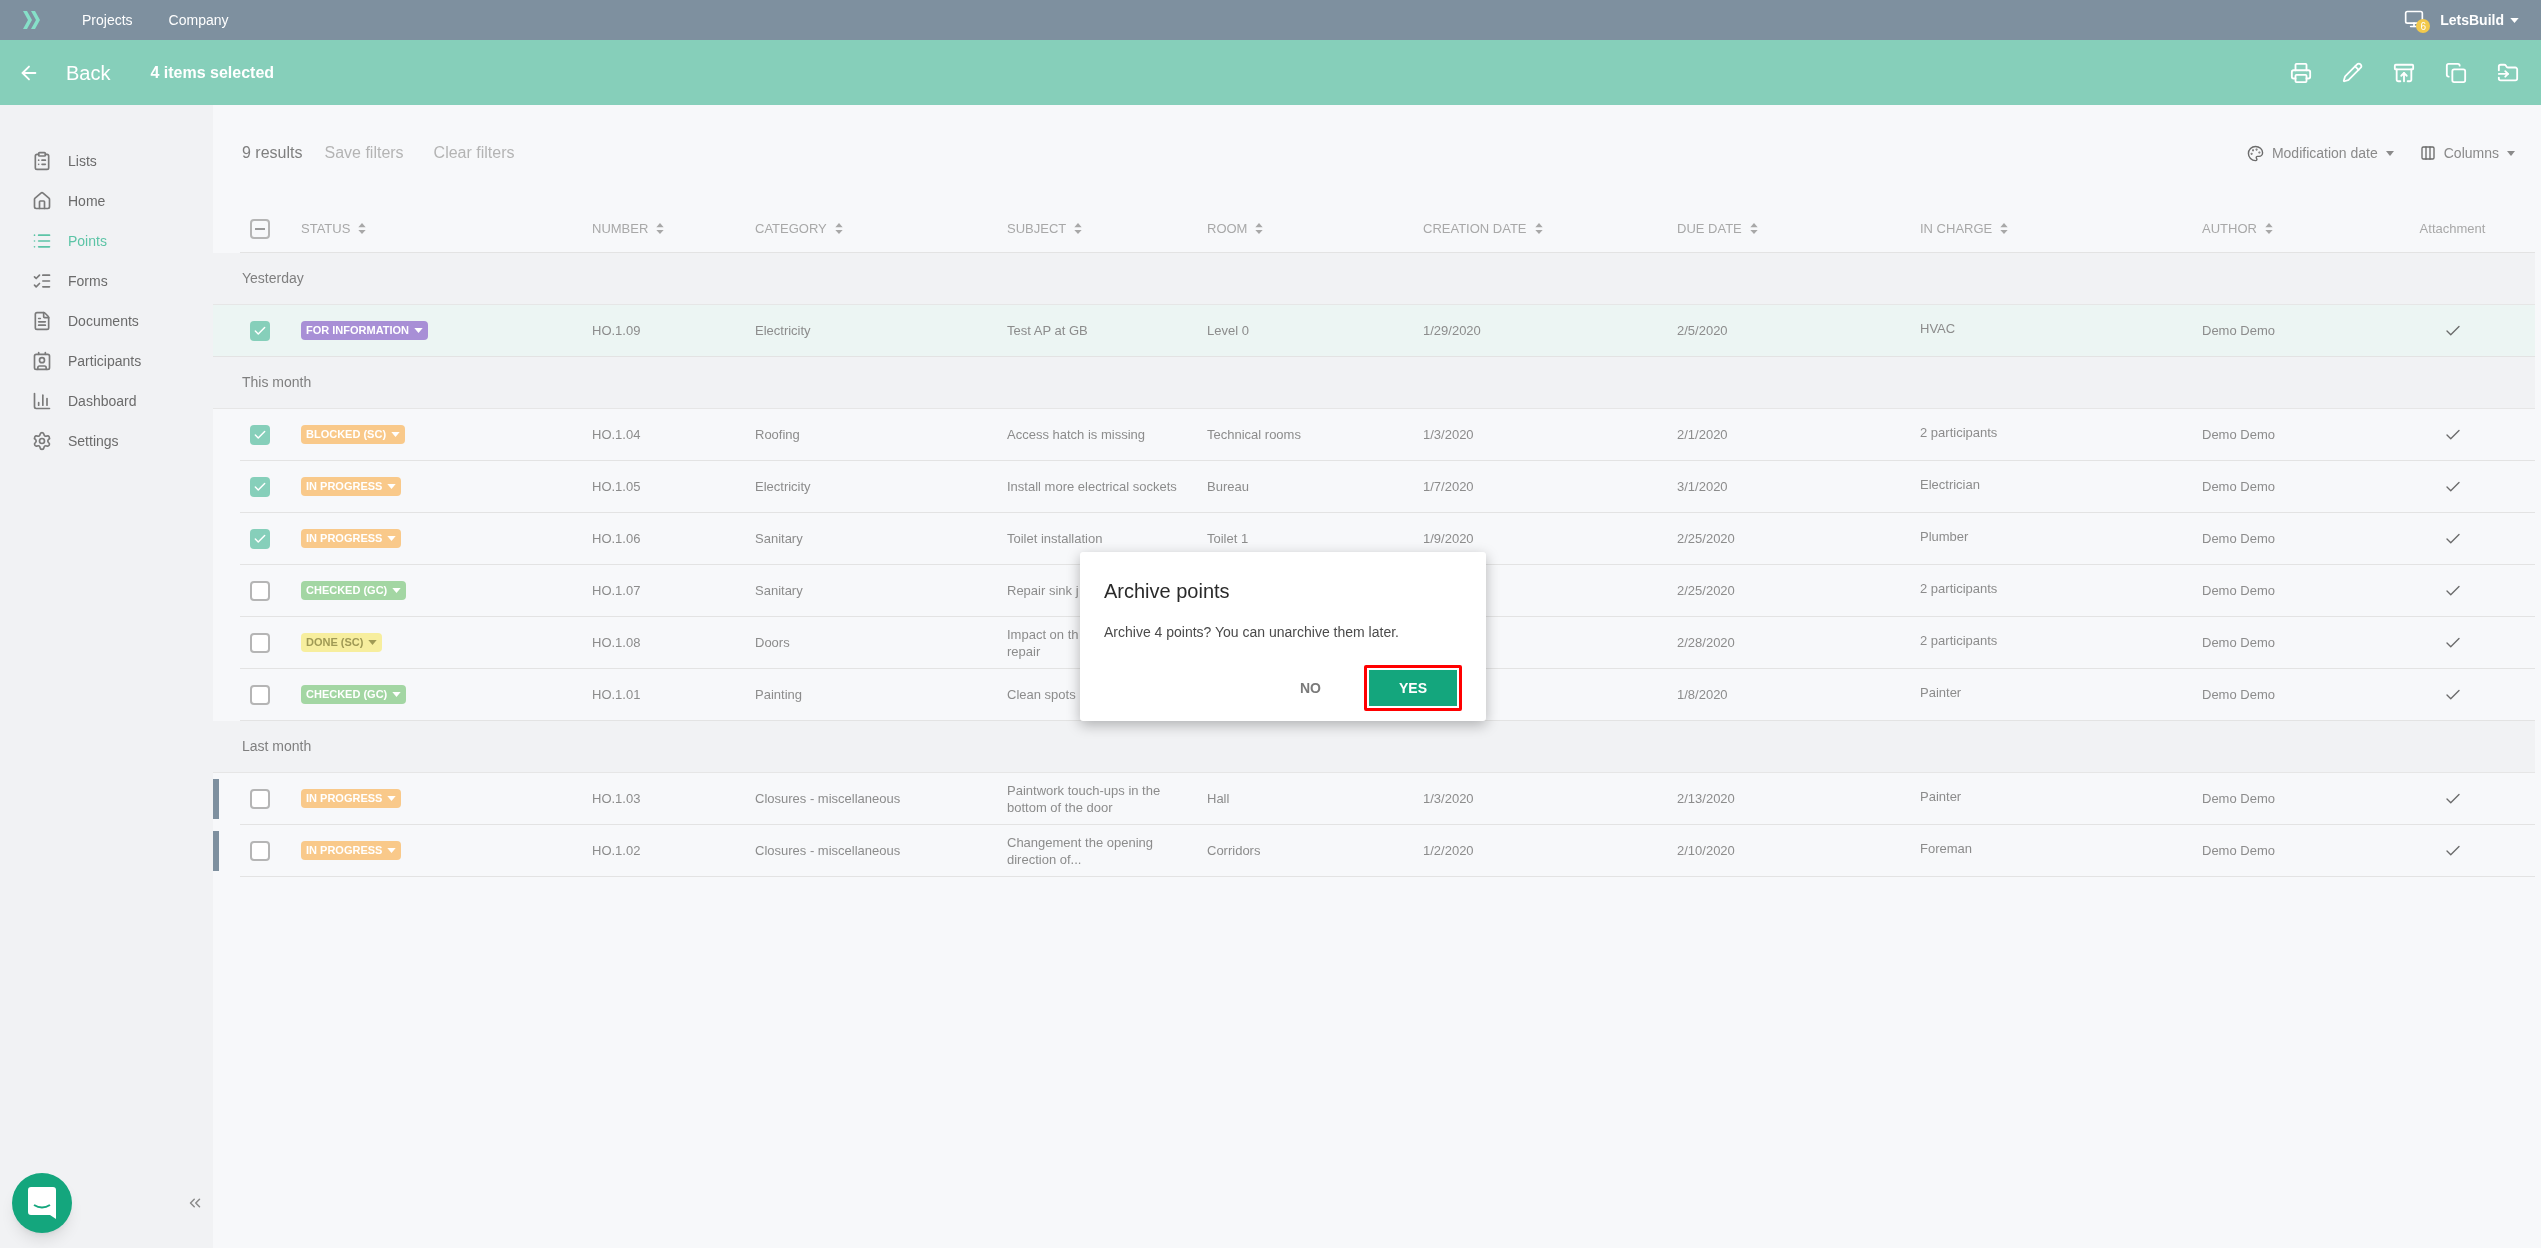 This screenshot has width=2541, height=1248. I want to click on cancel-button: NO, so click(1310, 688).